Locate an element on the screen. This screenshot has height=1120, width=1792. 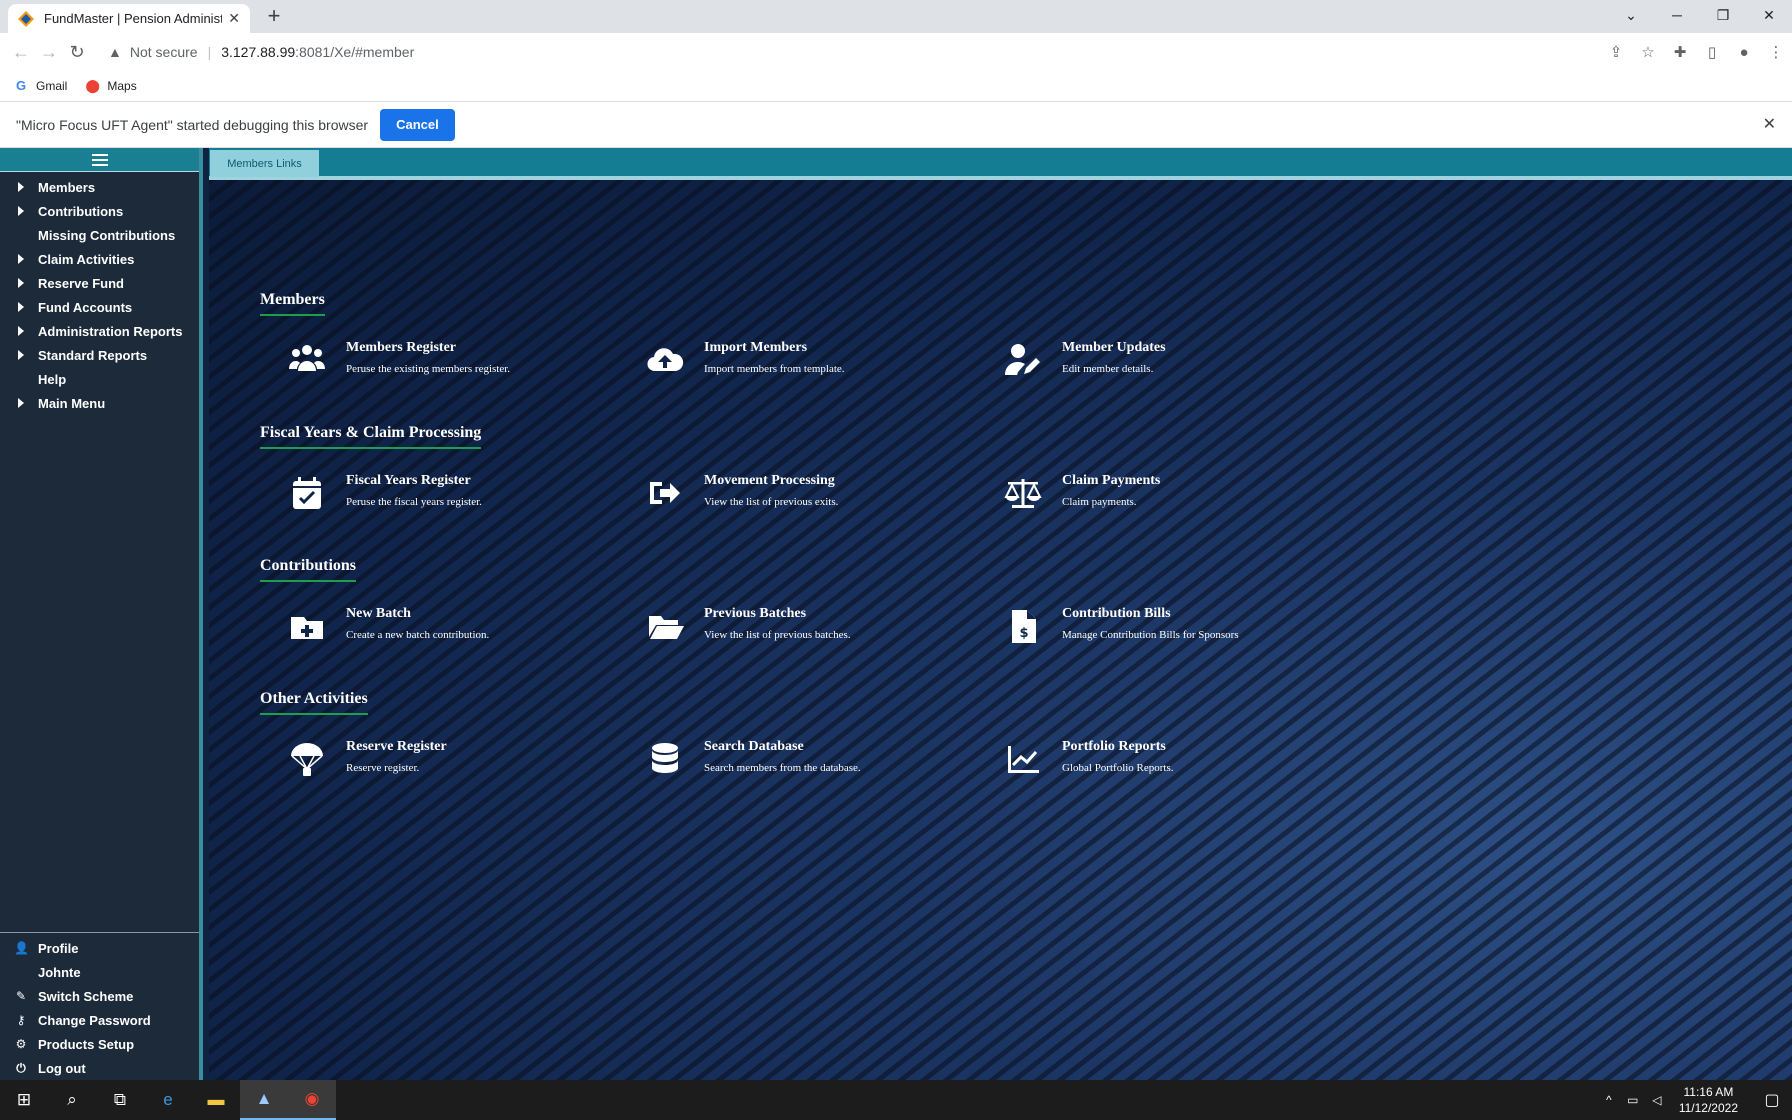
volume-icon: ◁ is located at coordinates (1657, 1100).